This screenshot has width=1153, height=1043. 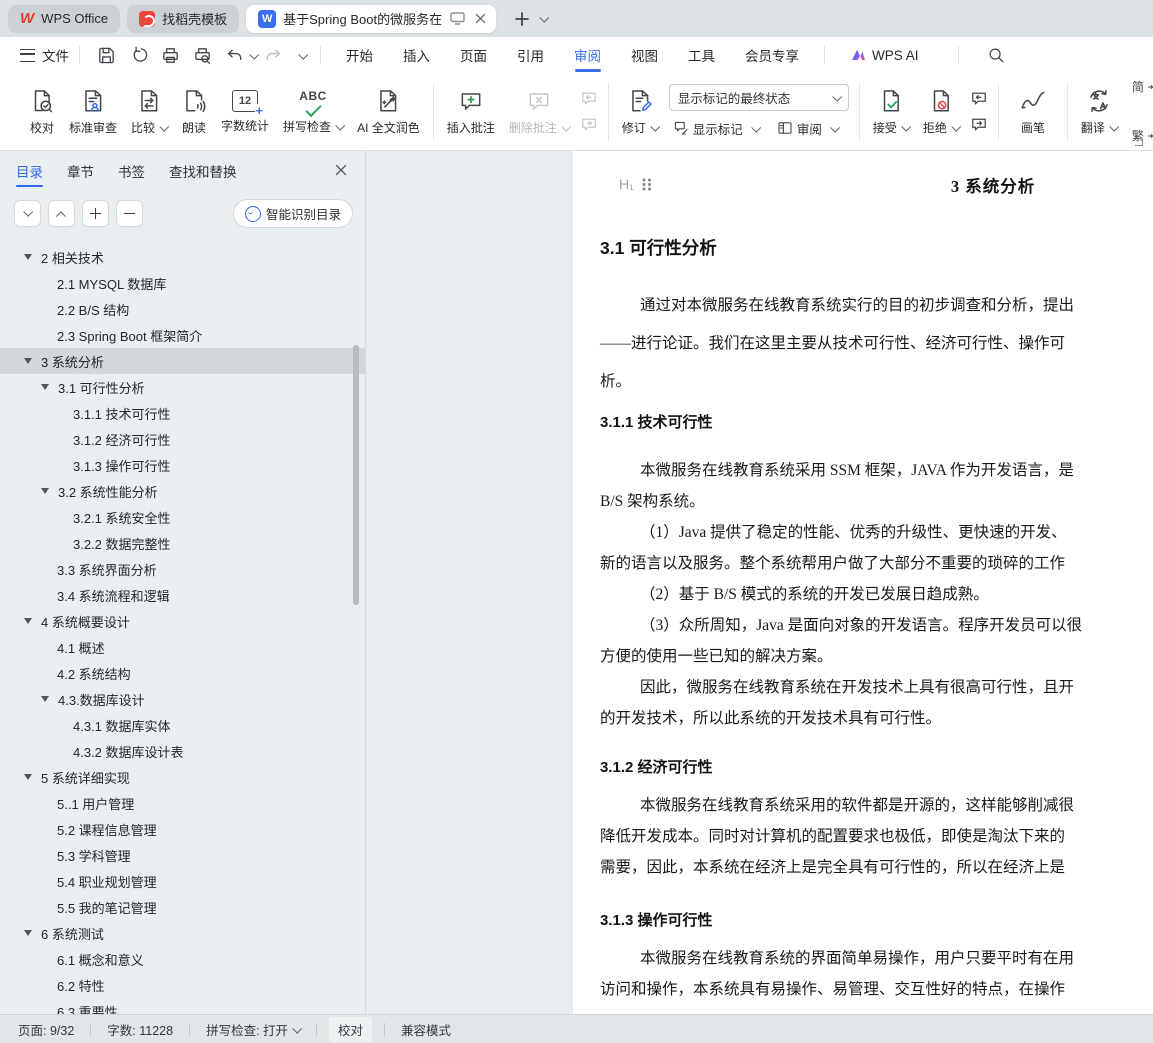 What do you see at coordinates (182, 283) in the screenshot?
I see `toc-item: 2.1 MYSQL 数据库` at bounding box center [182, 283].